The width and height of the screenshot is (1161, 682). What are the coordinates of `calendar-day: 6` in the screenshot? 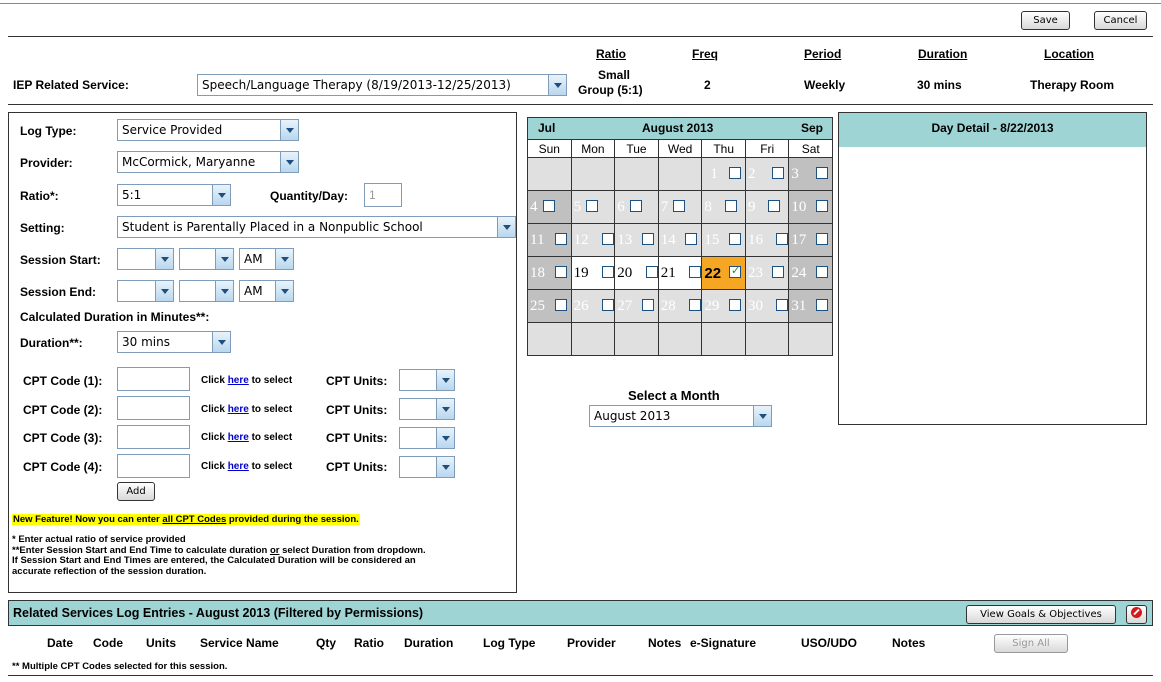 It's located at (636, 207).